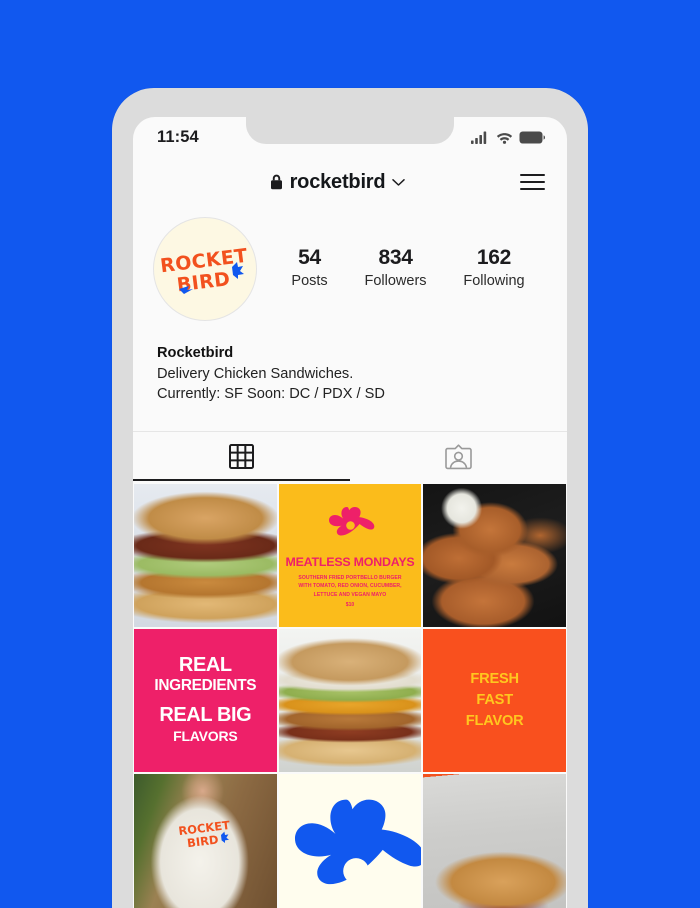 The width and height of the screenshot is (700, 908). I want to click on post-fresh-fast-flavor: FRESH FAST FLAVOR, so click(494, 700).